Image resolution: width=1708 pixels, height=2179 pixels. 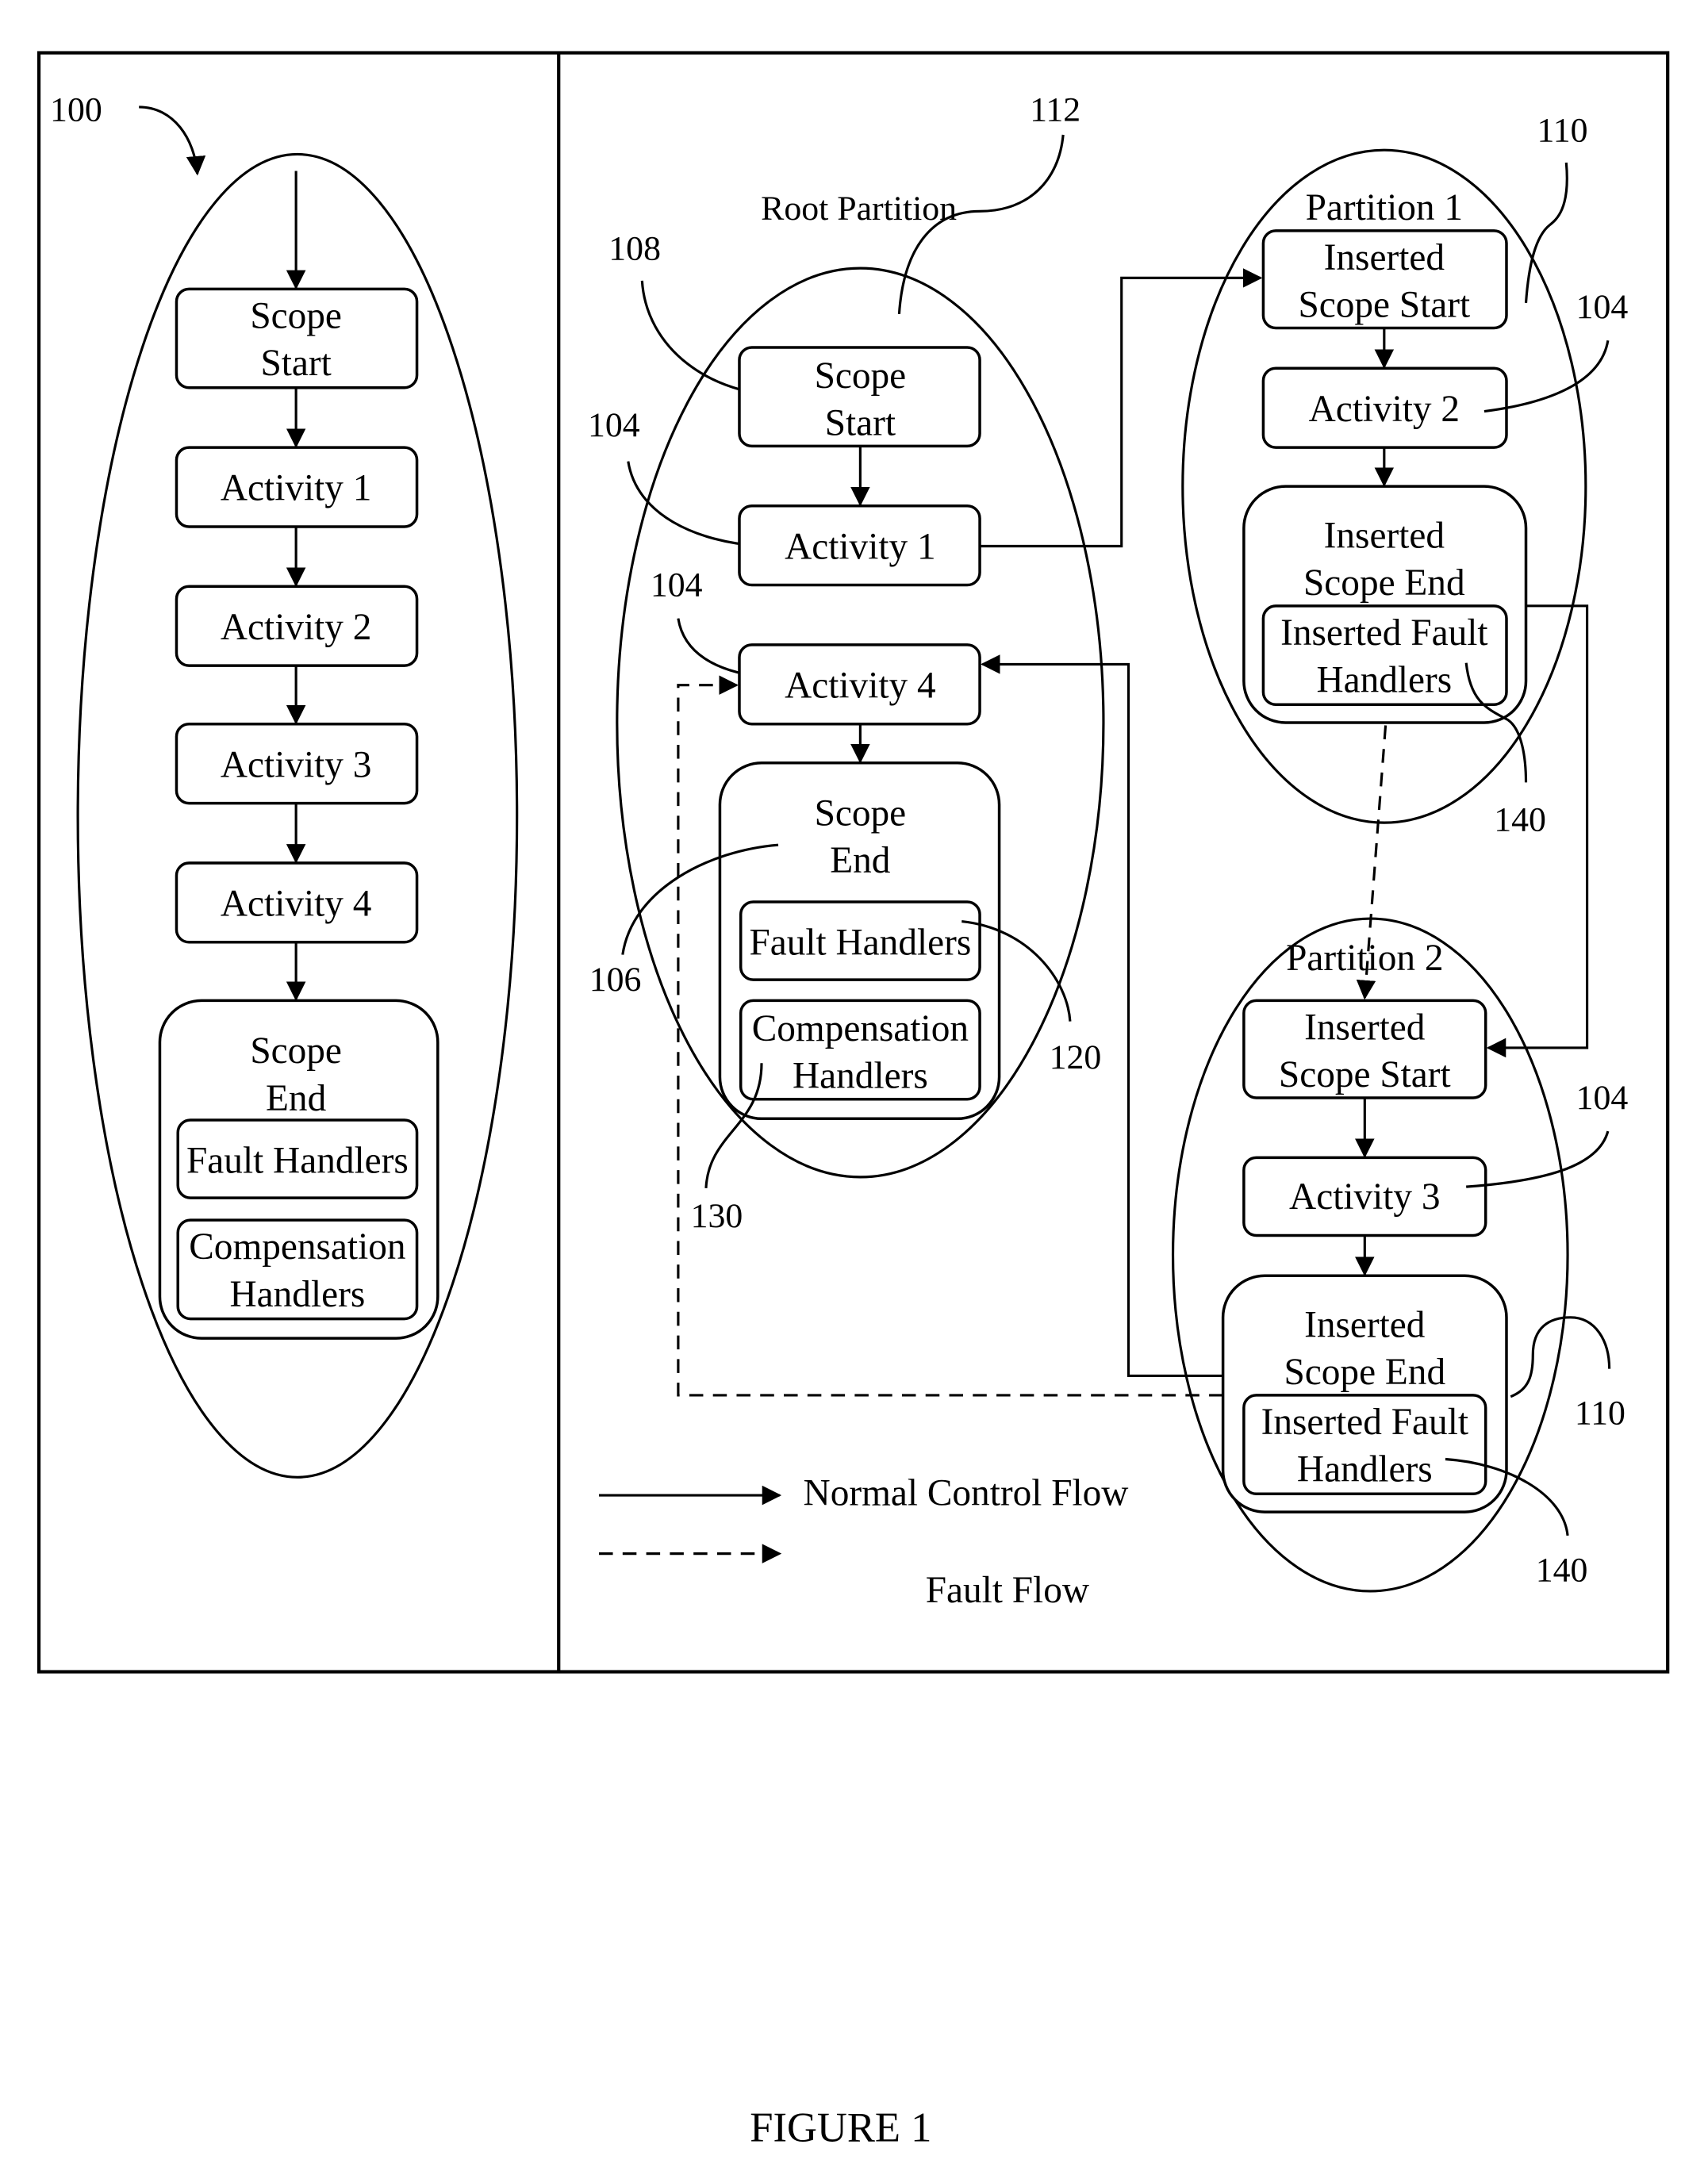 I want to click on ref-112: 112, so click(x=1055, y=109).